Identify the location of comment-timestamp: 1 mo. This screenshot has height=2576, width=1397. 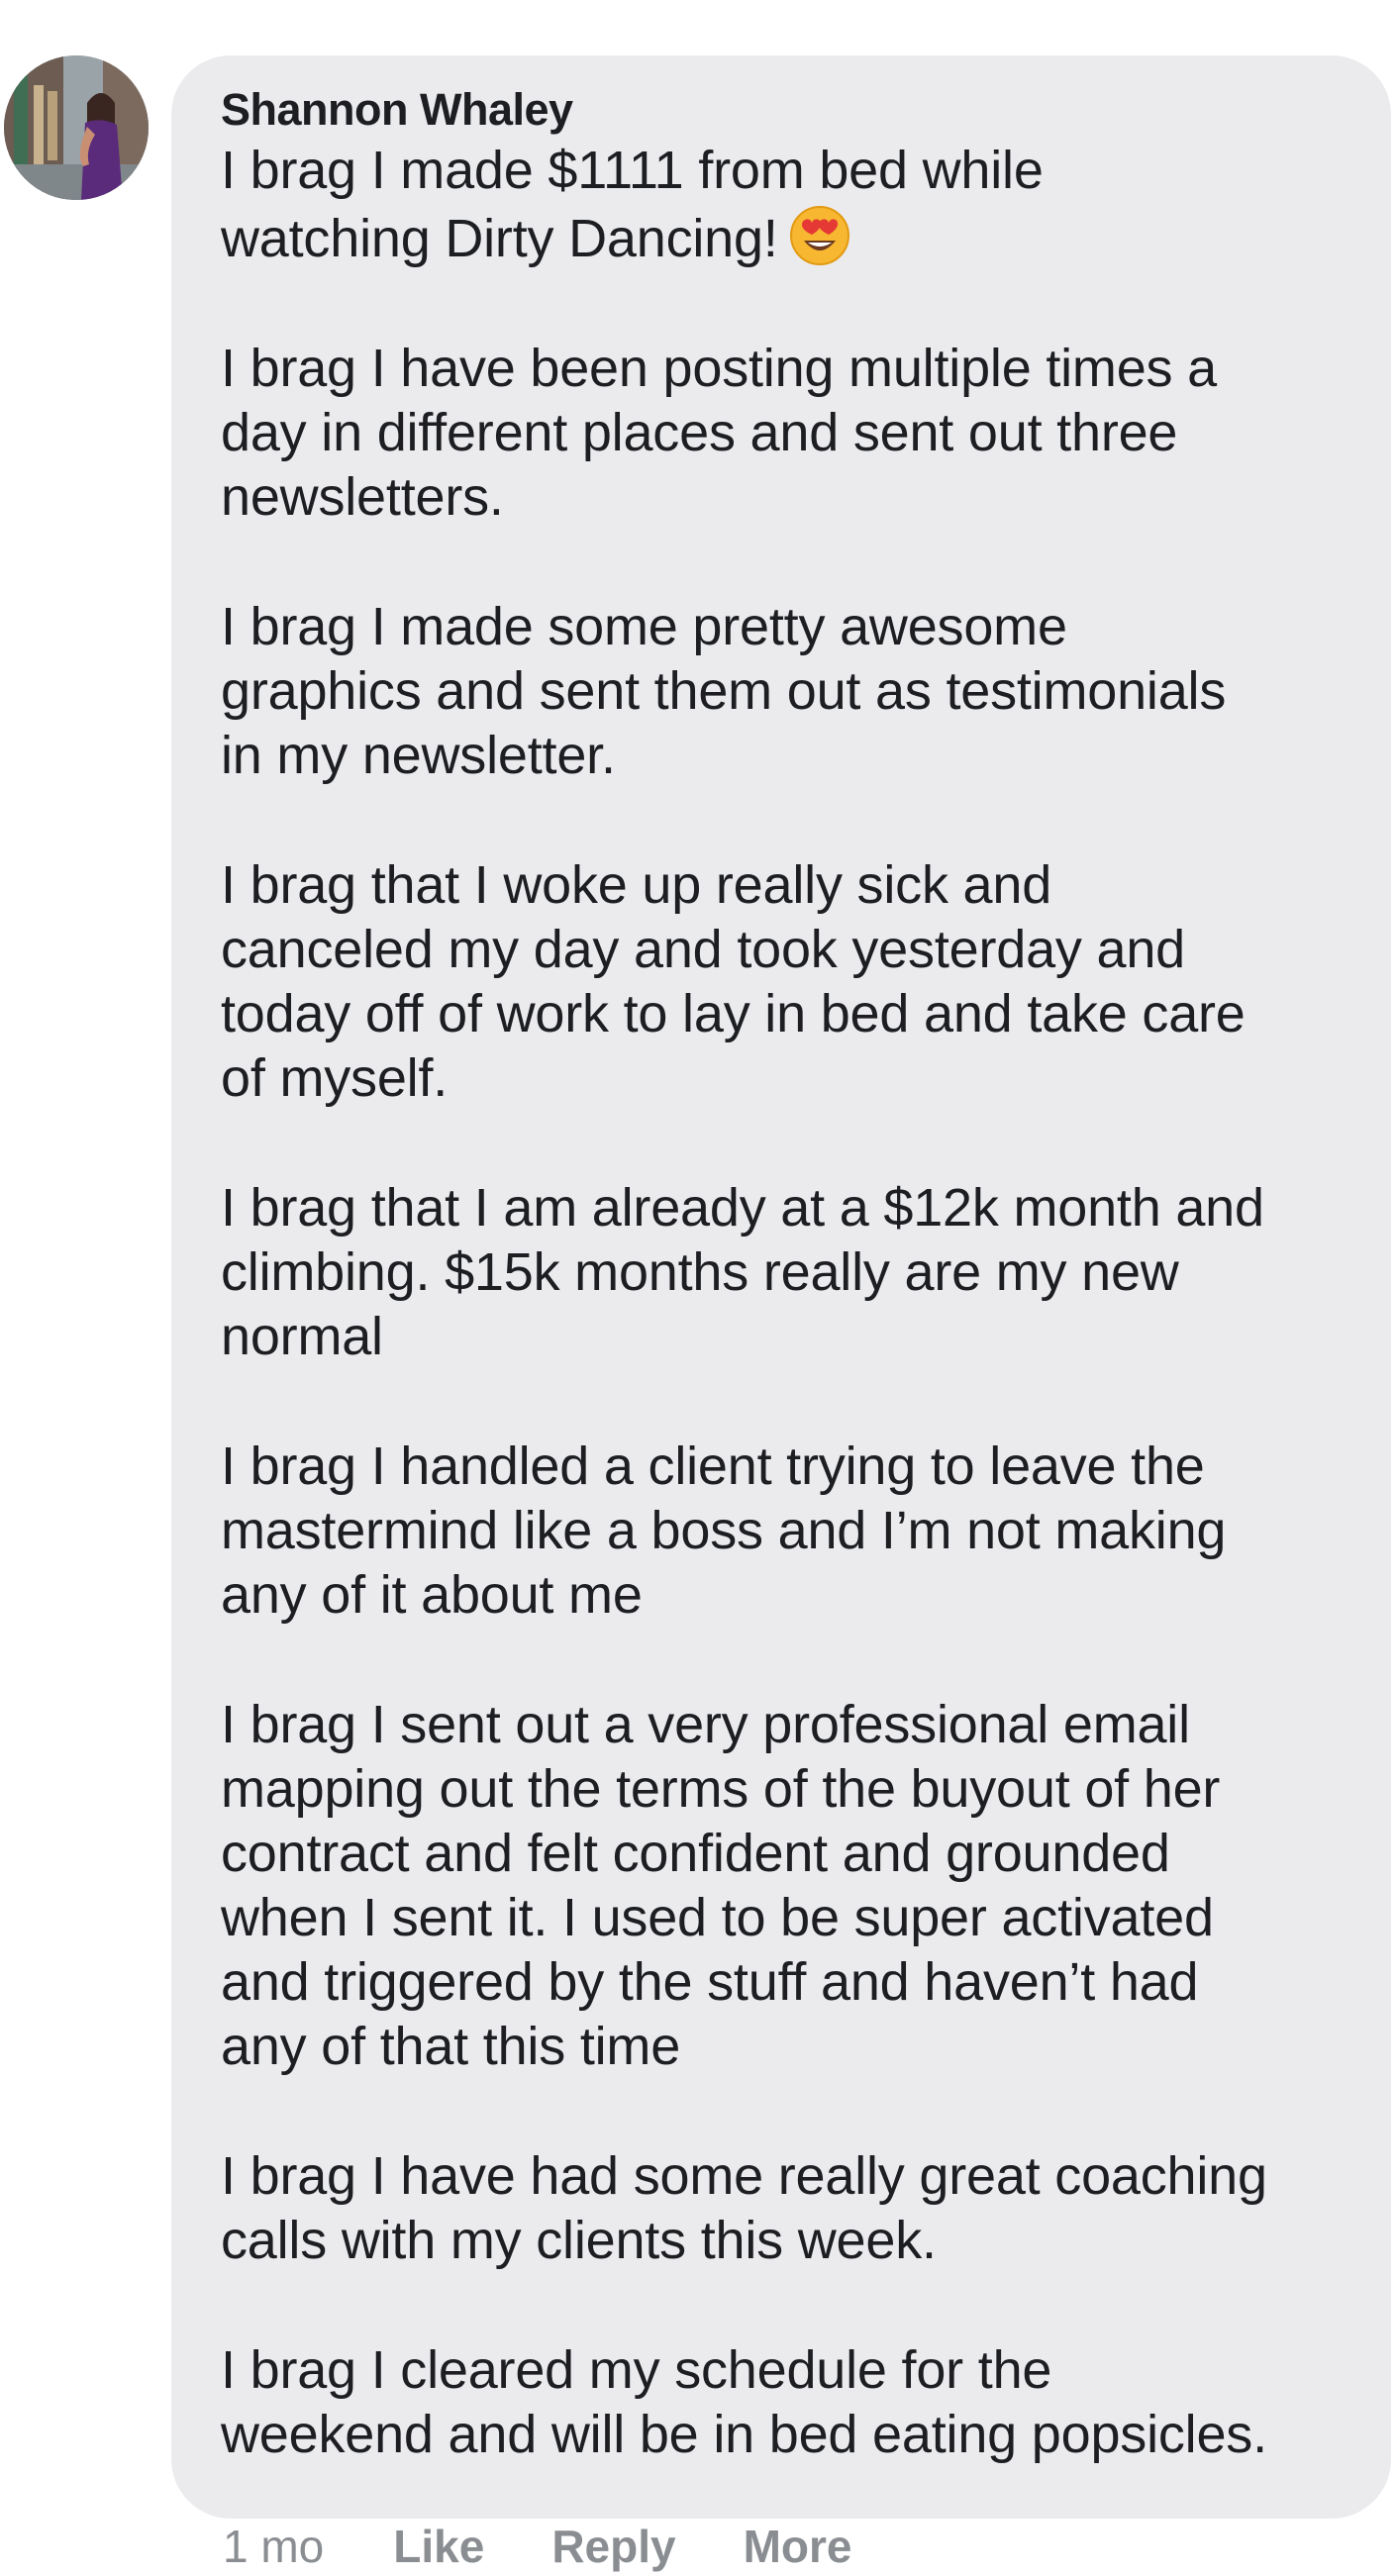
(273, 2546).